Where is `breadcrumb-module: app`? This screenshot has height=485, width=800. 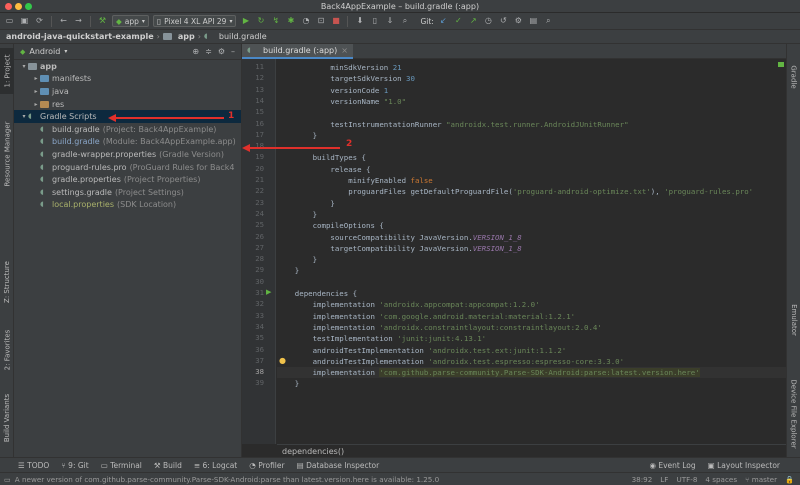
breadcrumb-module: app is located at coordinates (186, 36).